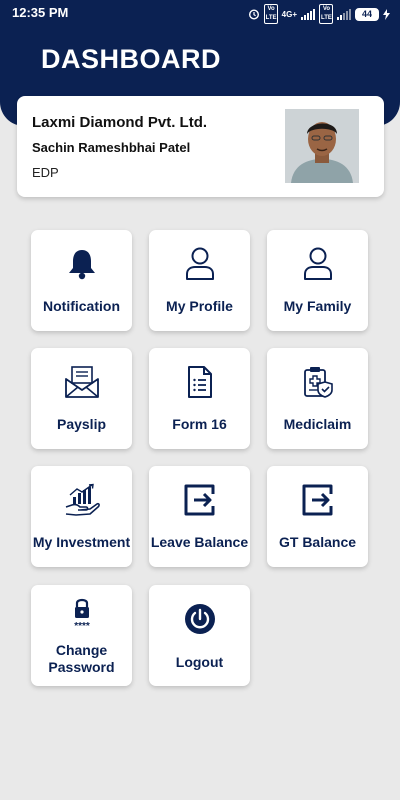  I want to click on tile-notification: Notification, so click(81, 280).